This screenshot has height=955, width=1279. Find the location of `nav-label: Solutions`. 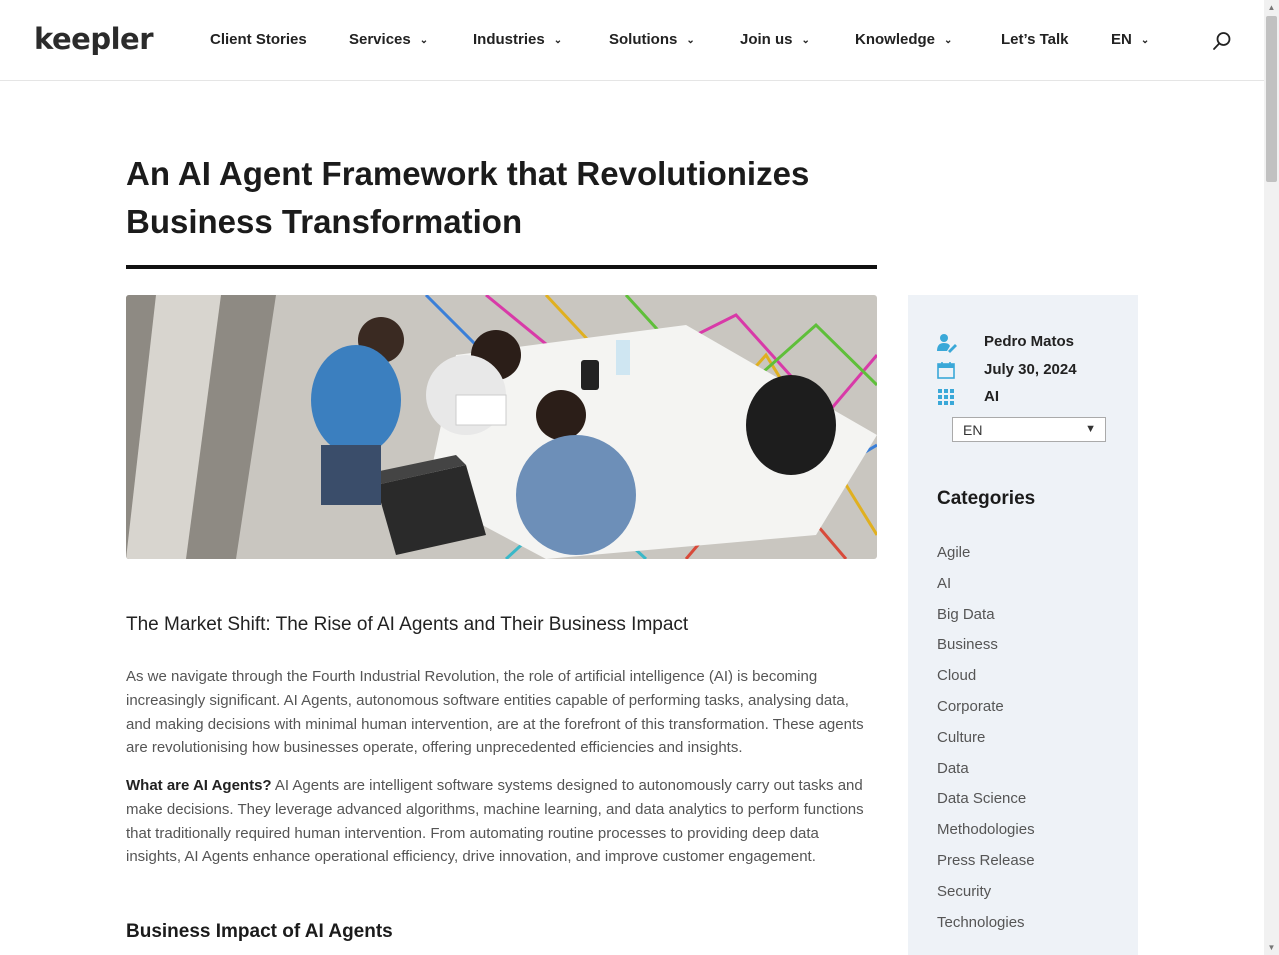

nav-label: Solutions is located at coordinates (643, 39).